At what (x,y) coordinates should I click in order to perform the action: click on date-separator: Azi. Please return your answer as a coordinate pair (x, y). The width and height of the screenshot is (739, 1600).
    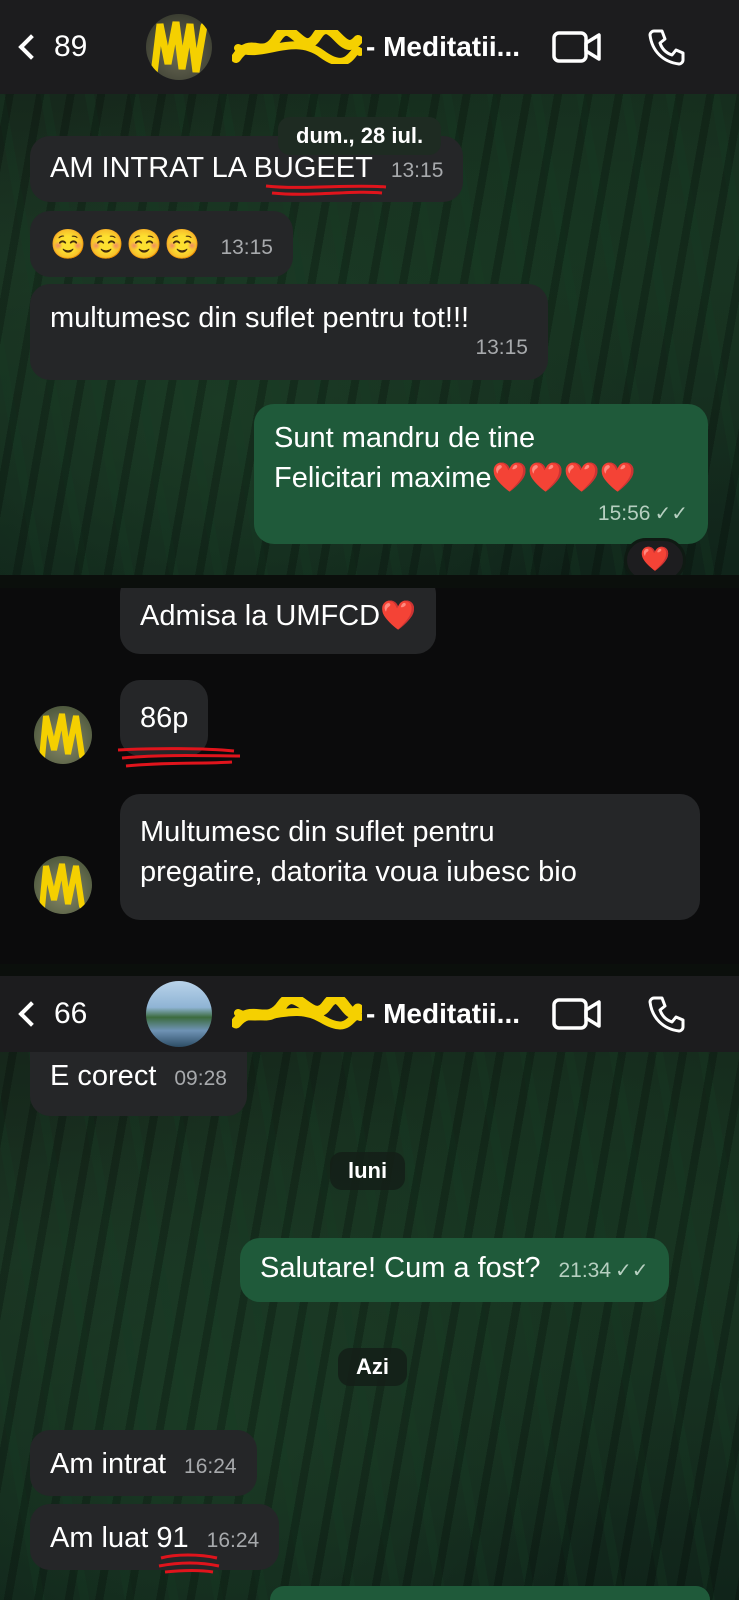
    Looking at the image, I should click on (372, 1367).